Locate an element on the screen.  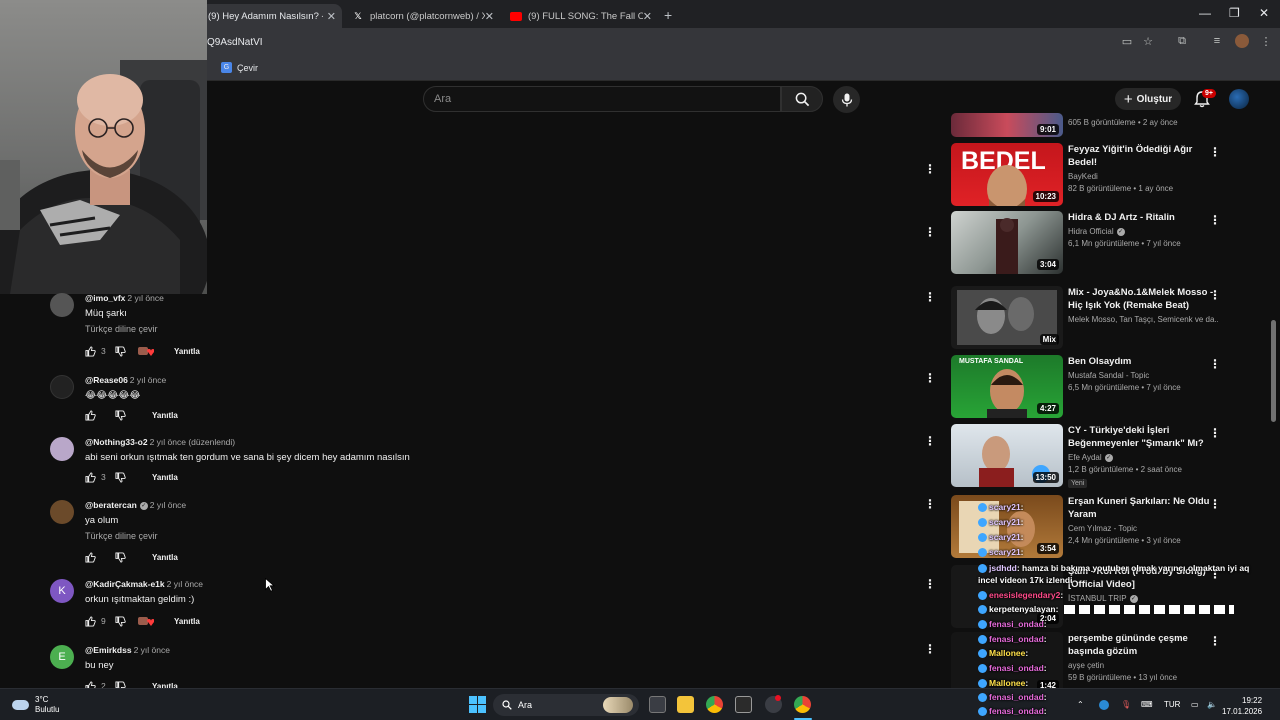
chrome-menu-icon: ⋮ is located at coordinates (1266, 41).